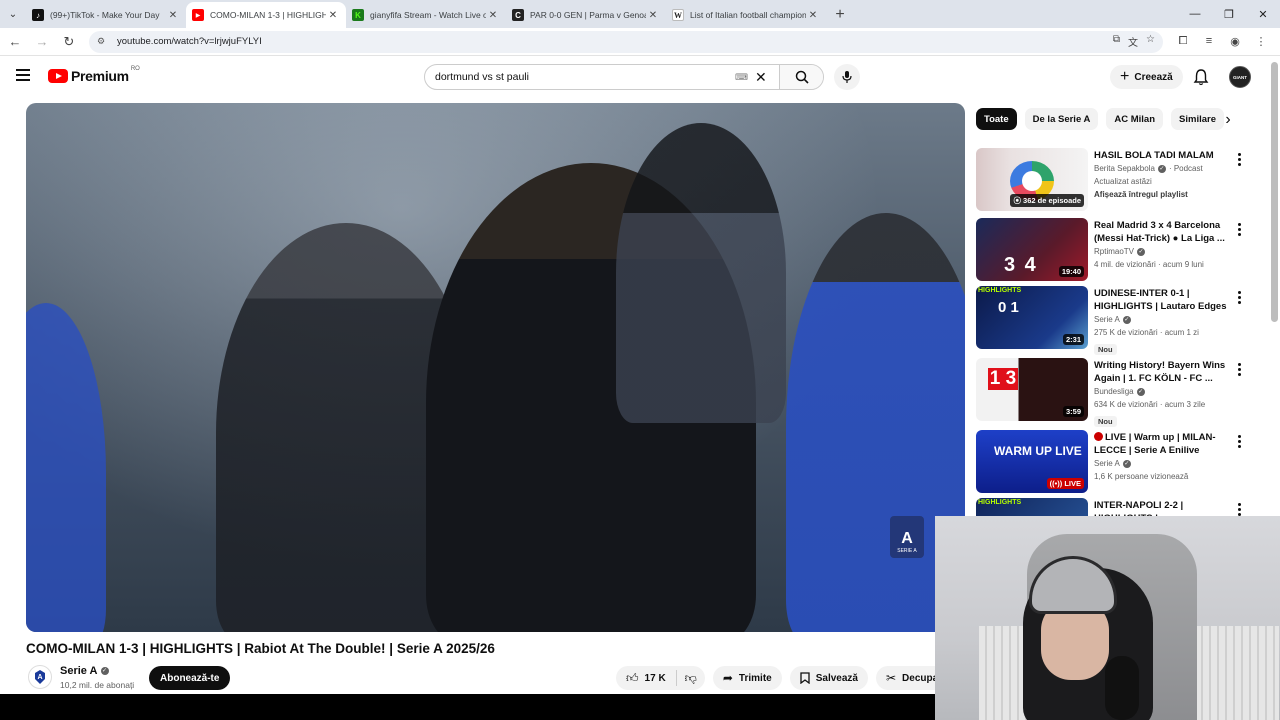 The width and height of the screenshot is (1280, 720). Describe the element at coordinates (1154, 155) in the screenshot. I see `recommendation-title: HASIL BOLA TADI MALAM` at that location.